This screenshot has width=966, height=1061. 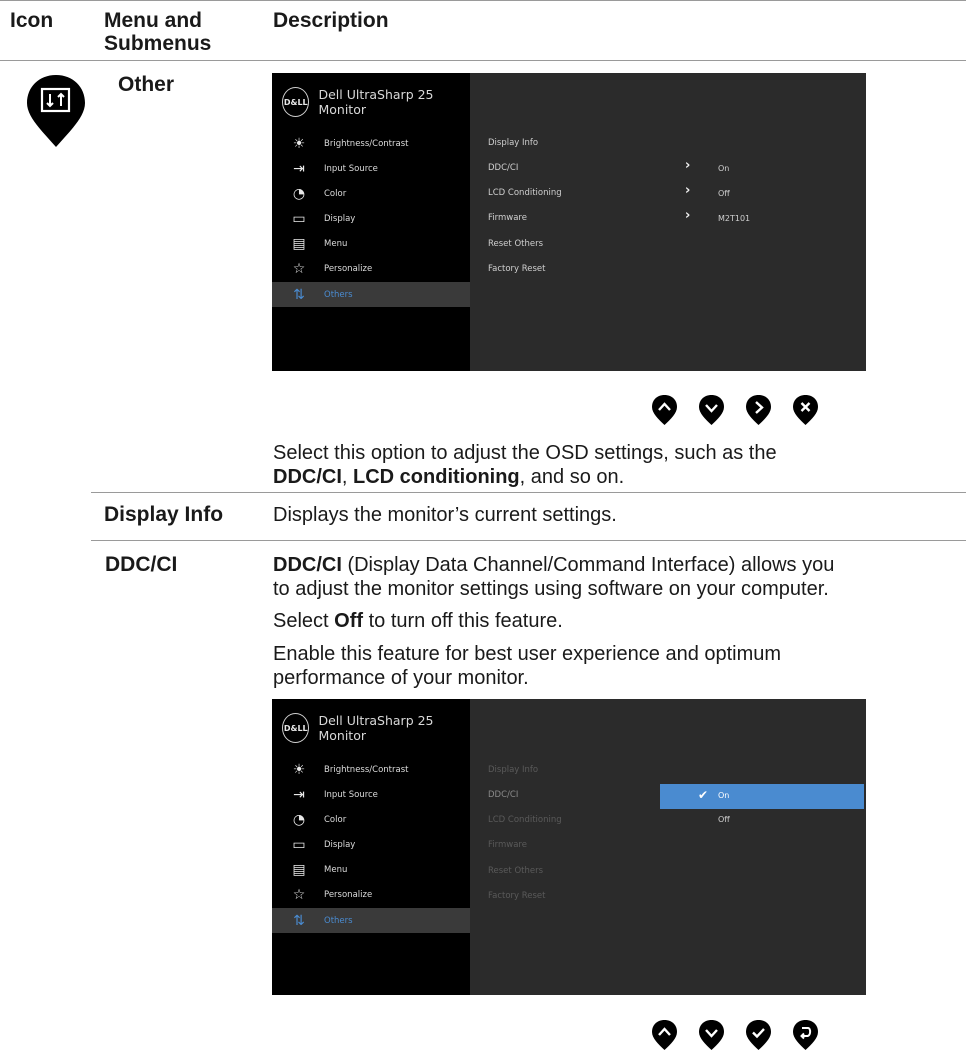 What do you see at coordinates (805, 1035) in the screenshot?
I see `back-button-icon` at bounding box center [805, 1035].